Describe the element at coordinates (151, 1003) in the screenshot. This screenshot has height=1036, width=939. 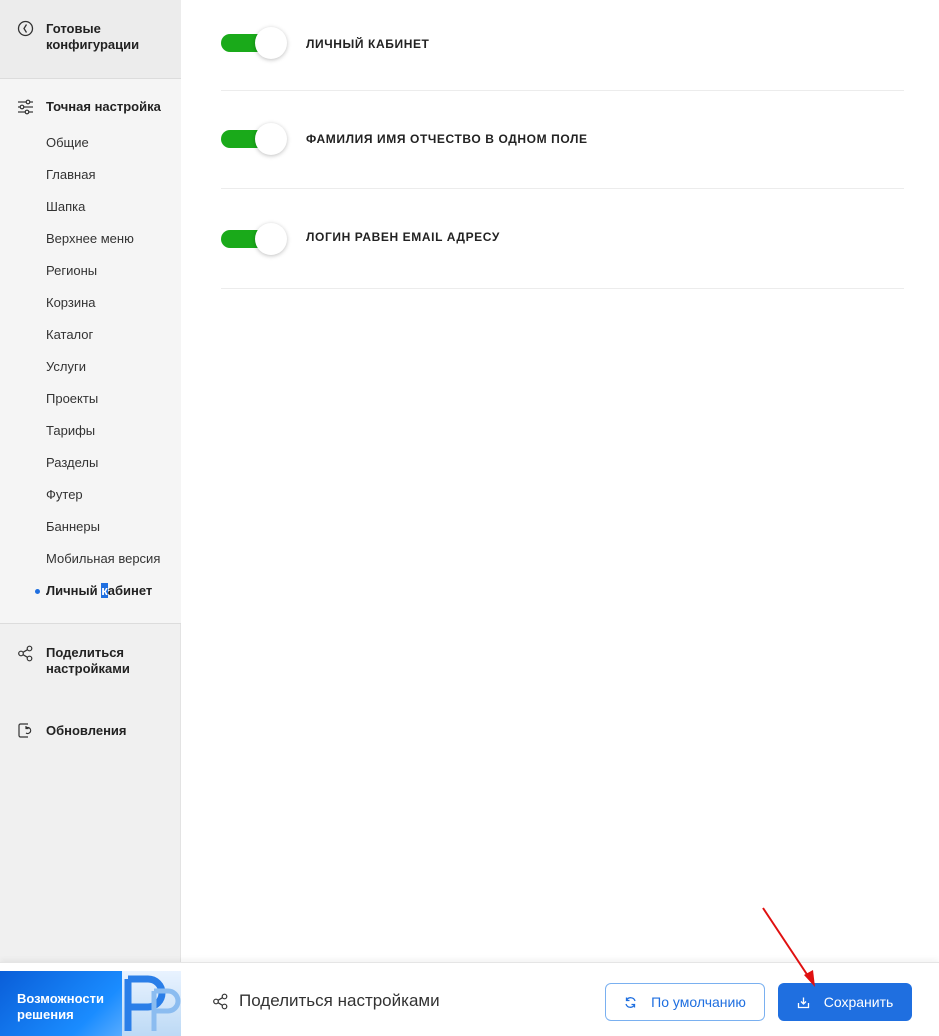
I see `promo-logo-art` at that location.